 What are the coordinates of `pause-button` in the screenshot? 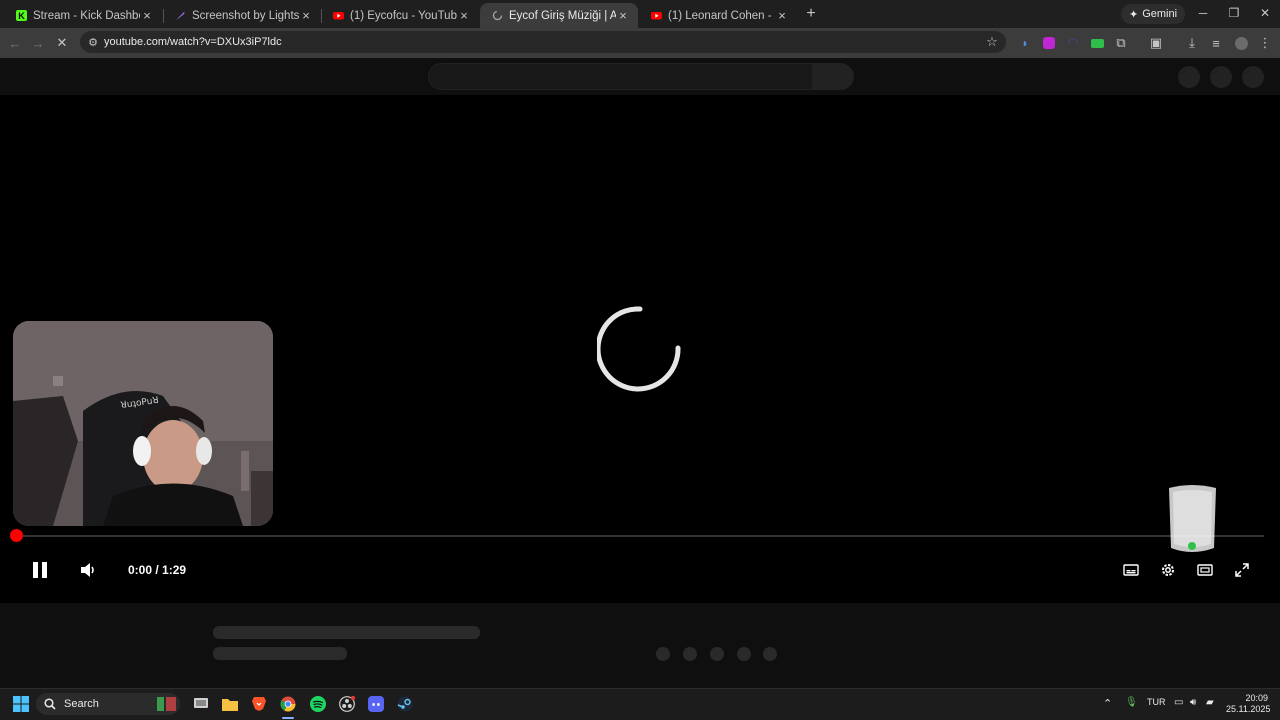 It's located at (40, 570).